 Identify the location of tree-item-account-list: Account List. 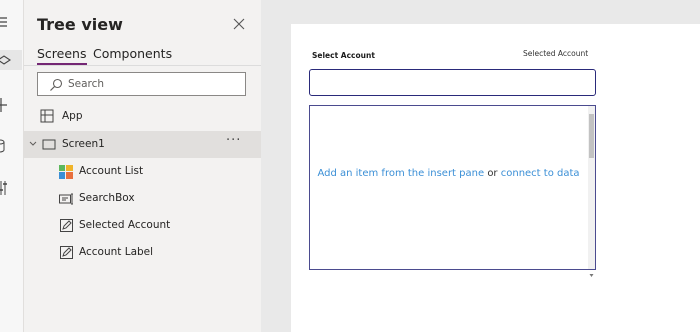
(142, 172).